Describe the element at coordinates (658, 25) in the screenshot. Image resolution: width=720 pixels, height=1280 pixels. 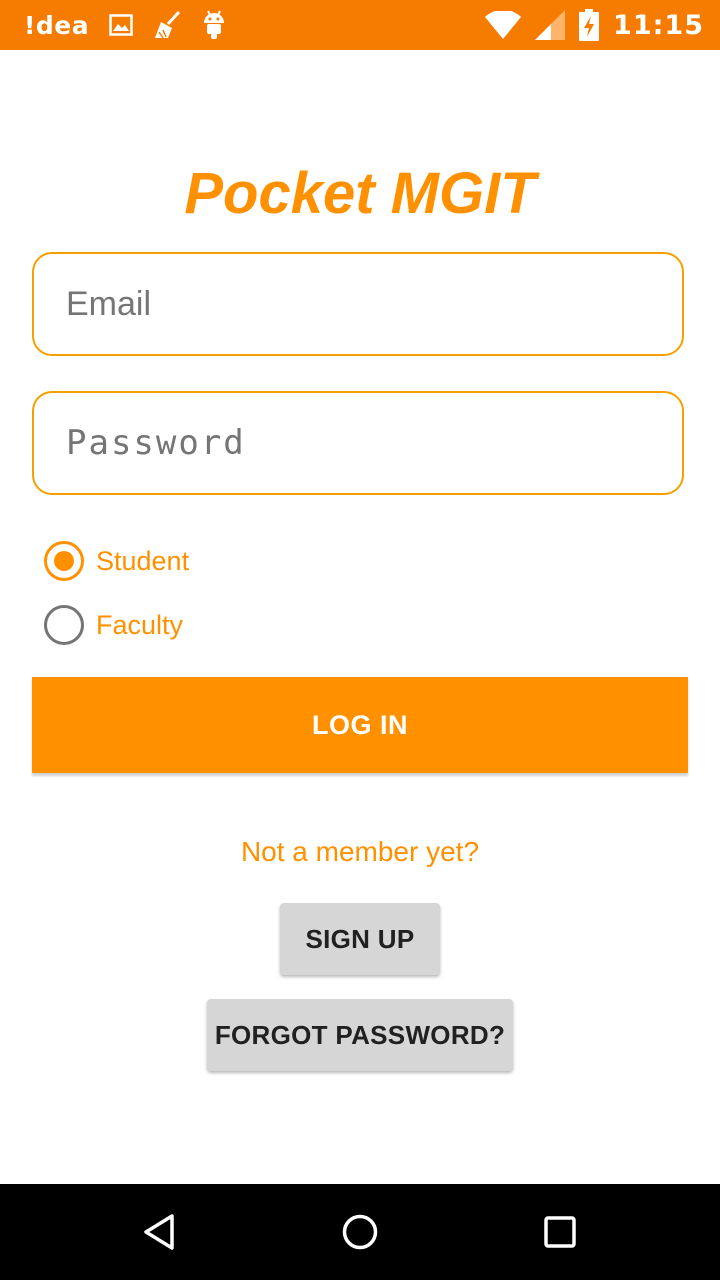
I see `clock: 11:15` at that location.